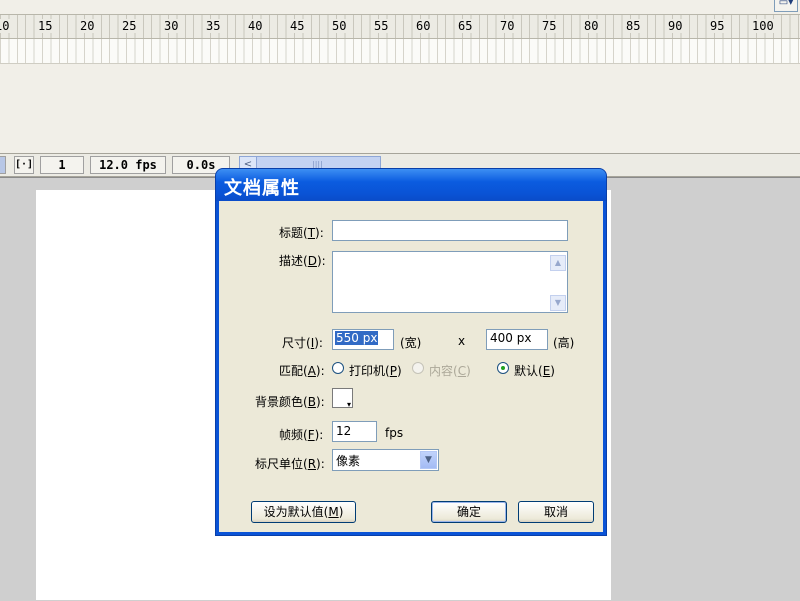  Describe the element at coordinates (363, 339) in the screenshot. I see `width-input: 550 px` at that location.